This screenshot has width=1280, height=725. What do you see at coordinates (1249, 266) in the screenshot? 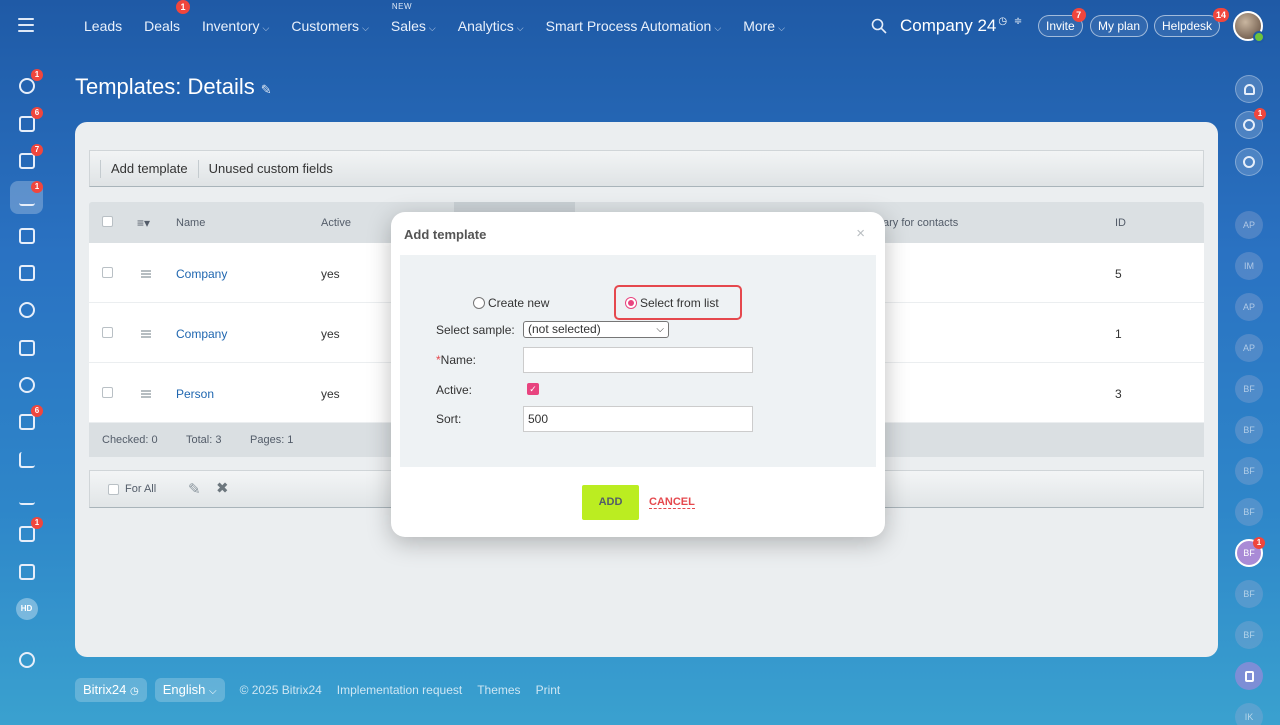
I see `contact-avatar: IM` at bounding box center [1249, 266].